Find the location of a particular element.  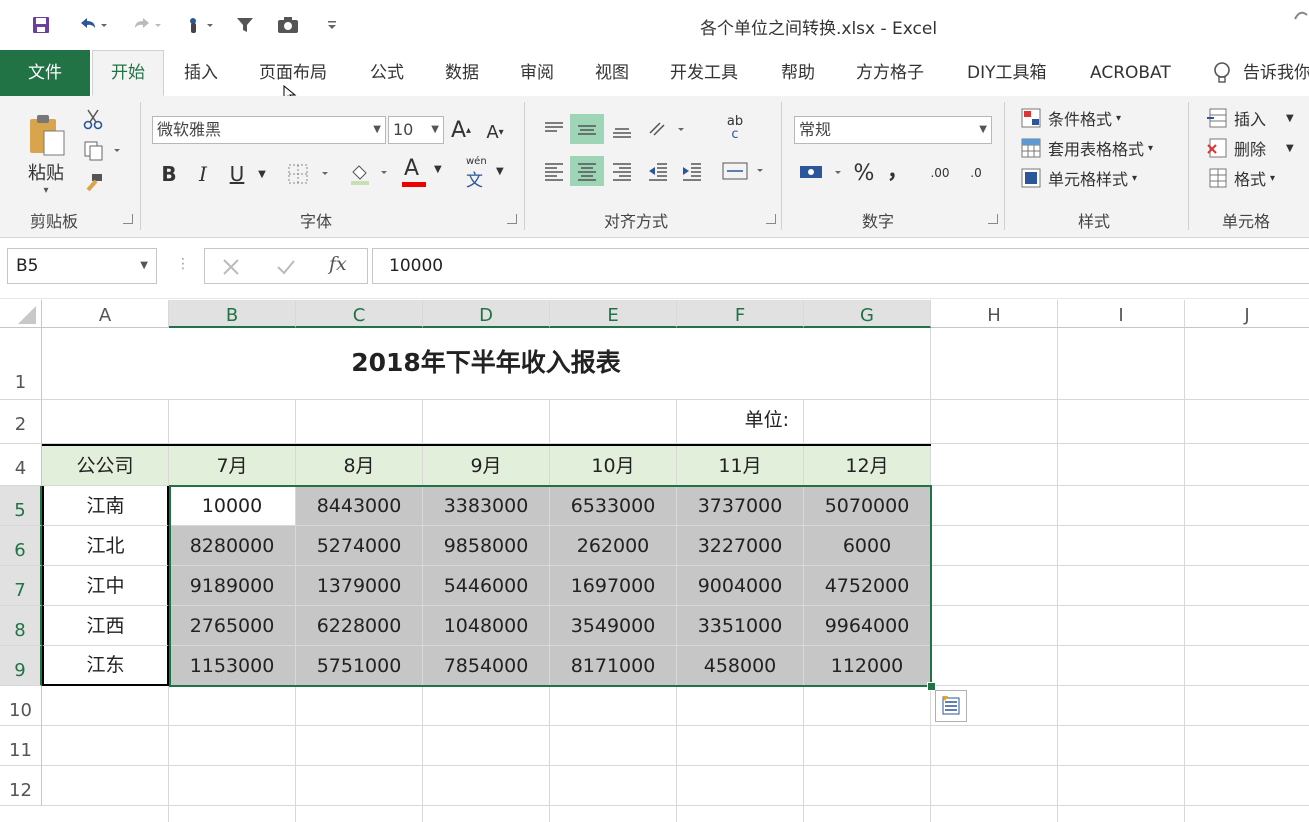

data-cell: 5070000 is located at coordinates (867, 506).